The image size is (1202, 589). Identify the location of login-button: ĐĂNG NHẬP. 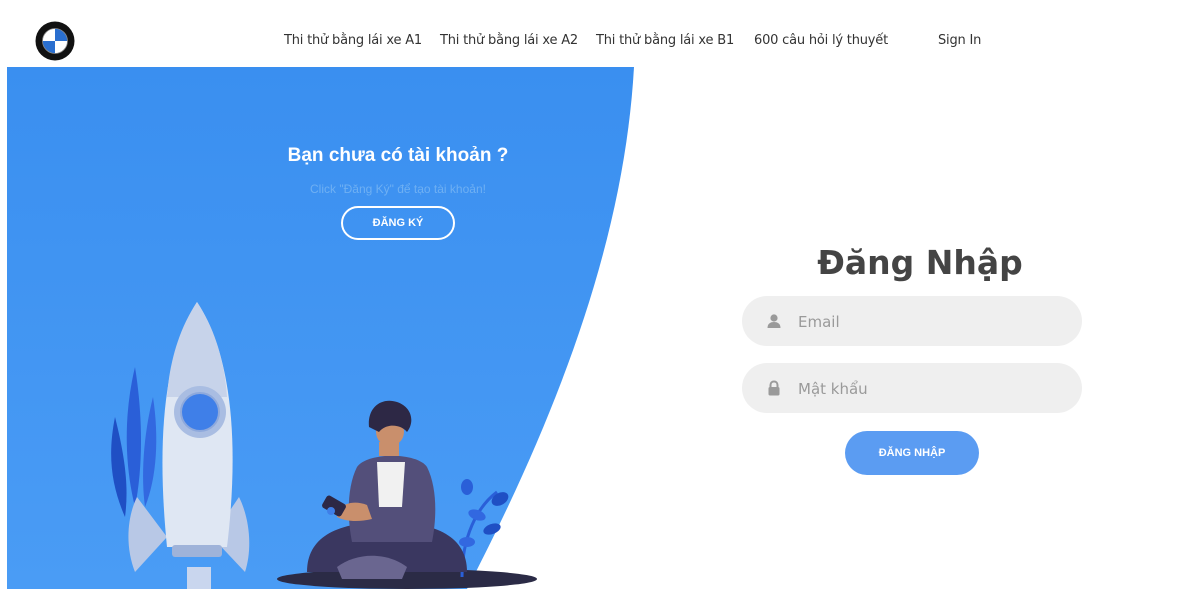
(912, 453).